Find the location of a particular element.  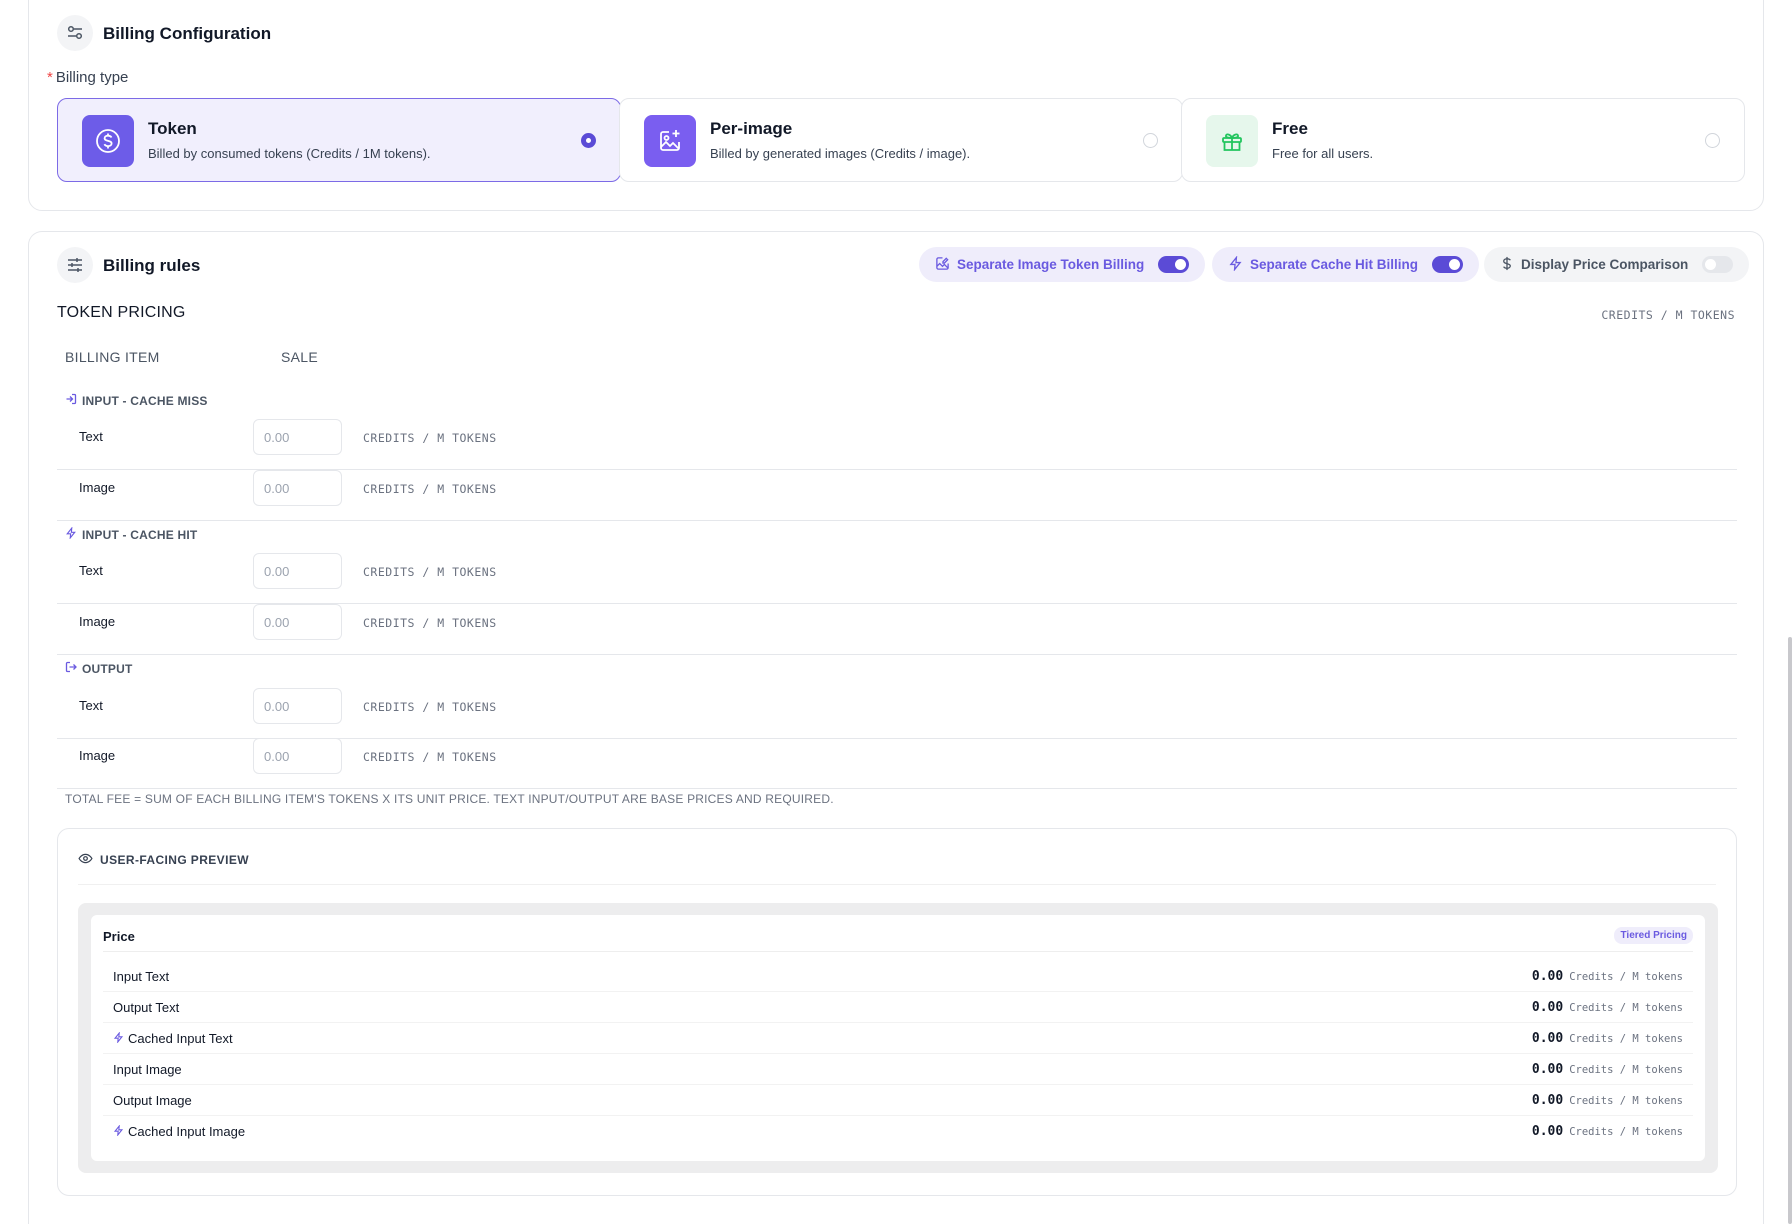

billing-type-text: Billing type is located at coordinates (92, 77).